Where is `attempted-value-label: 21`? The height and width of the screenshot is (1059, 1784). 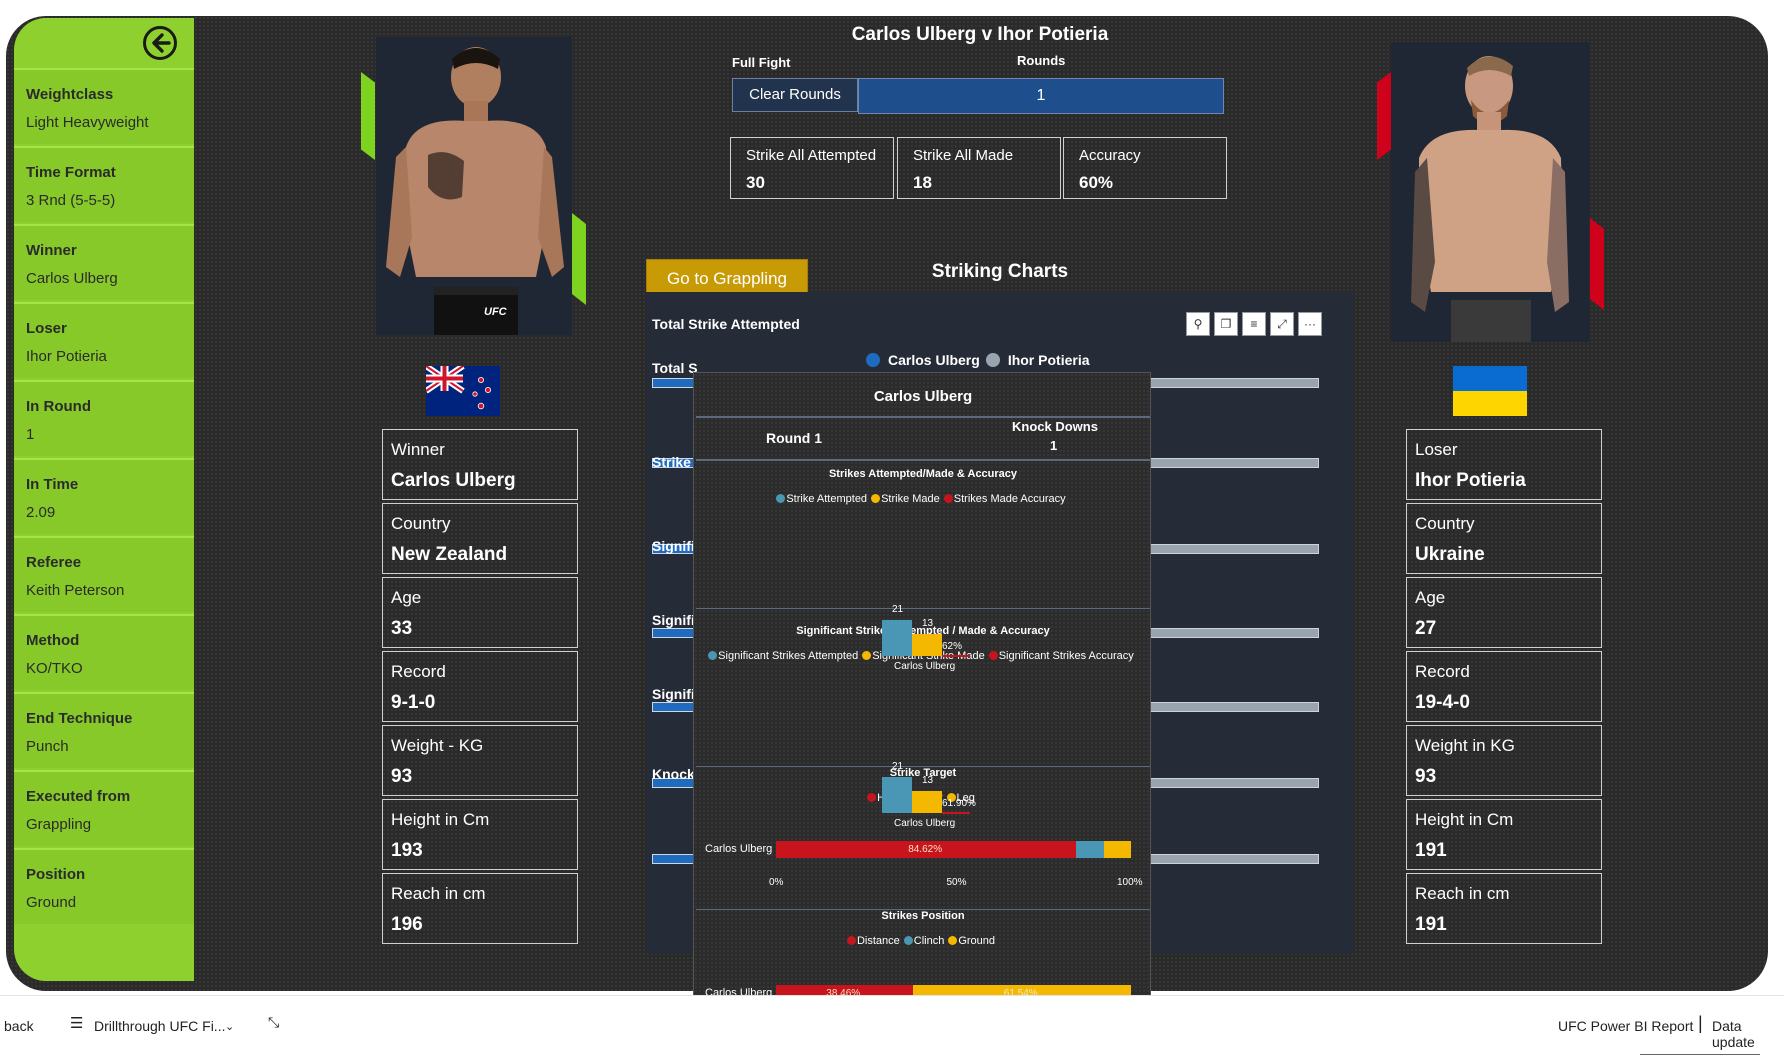 attempted-value-label: 21 is located at coordinates (898, 766).